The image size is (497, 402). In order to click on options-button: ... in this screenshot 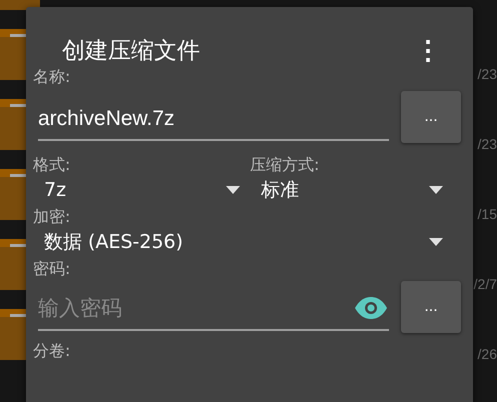, I will do `click(431, 307)`.